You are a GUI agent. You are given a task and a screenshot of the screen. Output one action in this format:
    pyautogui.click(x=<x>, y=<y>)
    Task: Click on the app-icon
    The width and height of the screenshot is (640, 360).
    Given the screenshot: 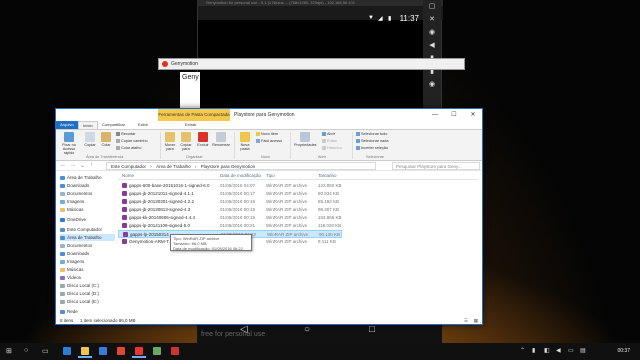 What is the action you would take?
    pyautogui.click(x=157, y=351)
    